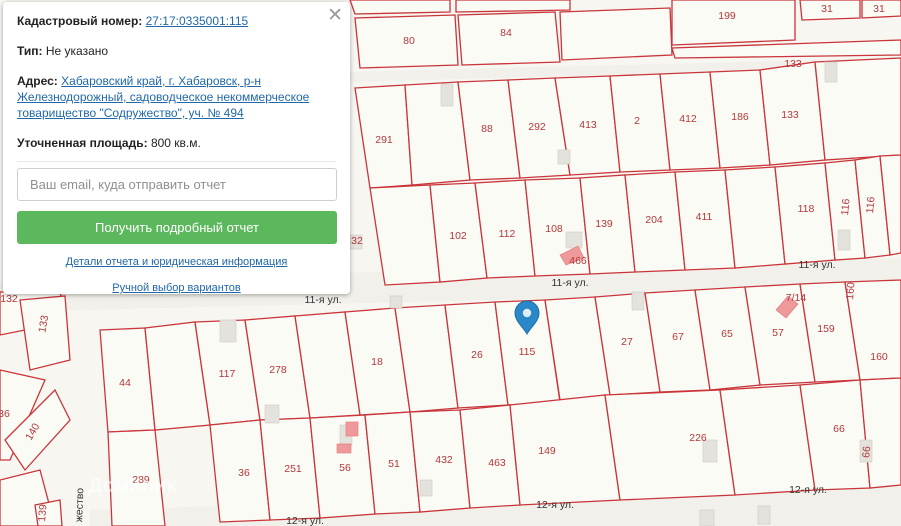 Image resolution: width=901 pixels, height=526 pixels. I want to click on parcel-label: 291, so click(384, 140).